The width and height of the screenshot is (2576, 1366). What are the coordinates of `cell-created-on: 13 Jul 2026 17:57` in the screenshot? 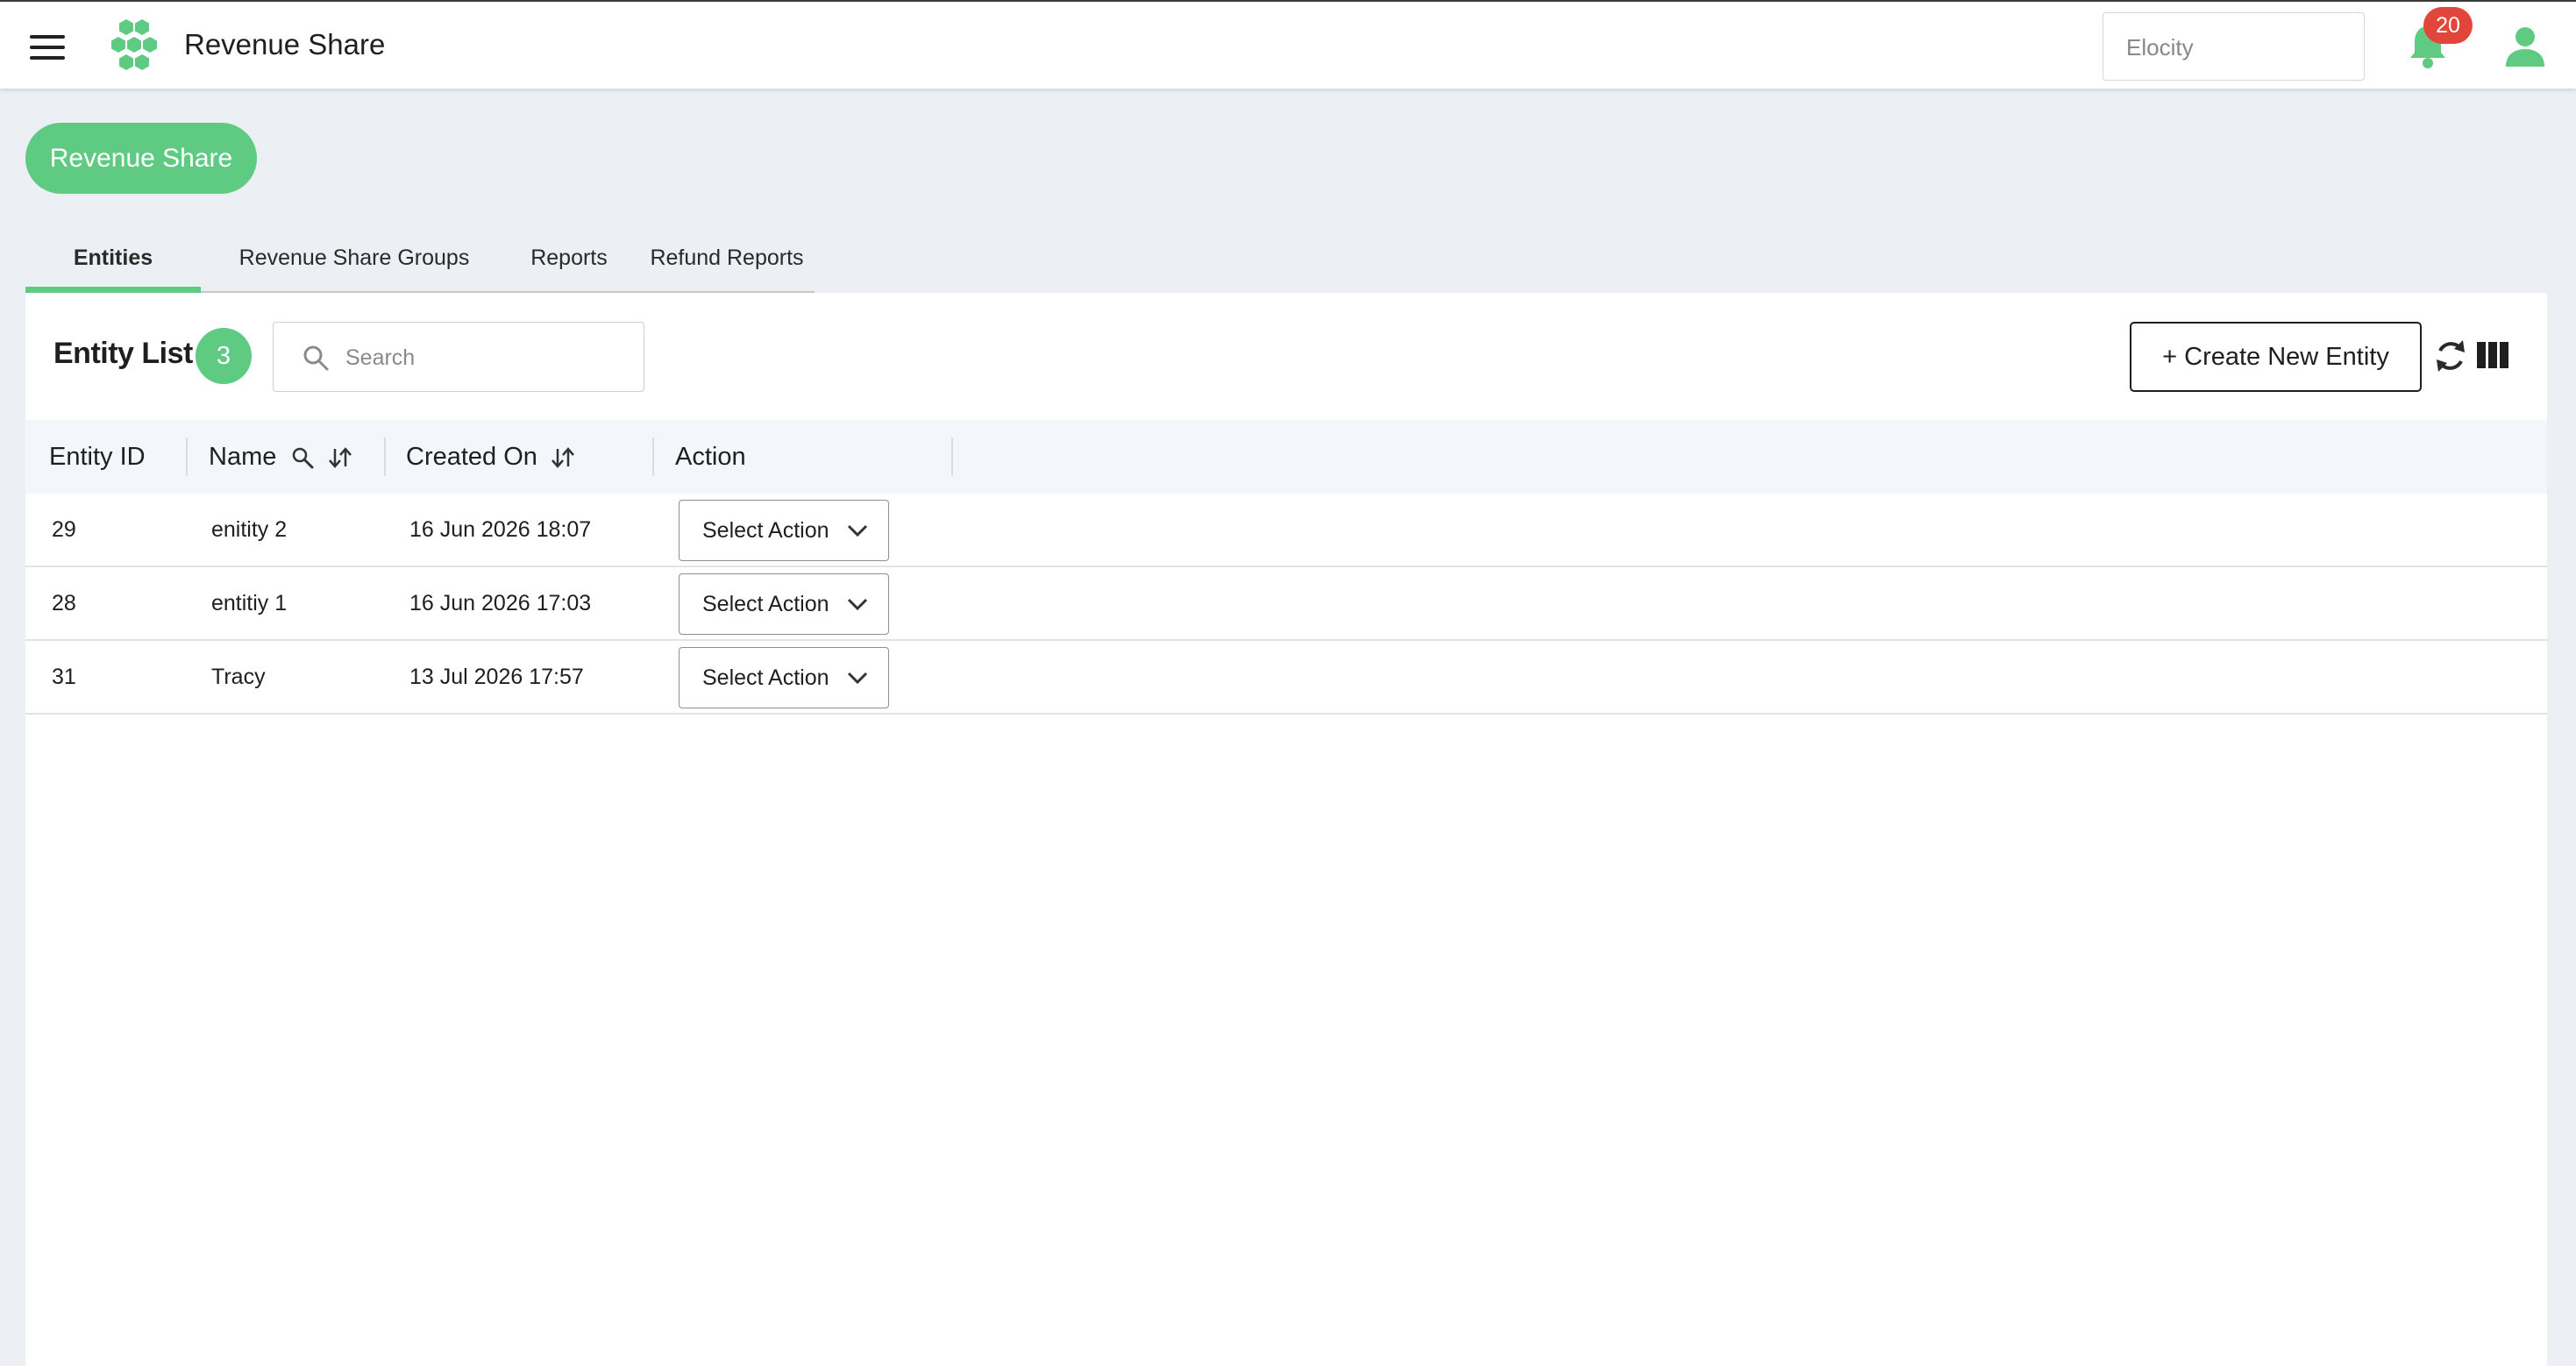 It's located at (496, 677).